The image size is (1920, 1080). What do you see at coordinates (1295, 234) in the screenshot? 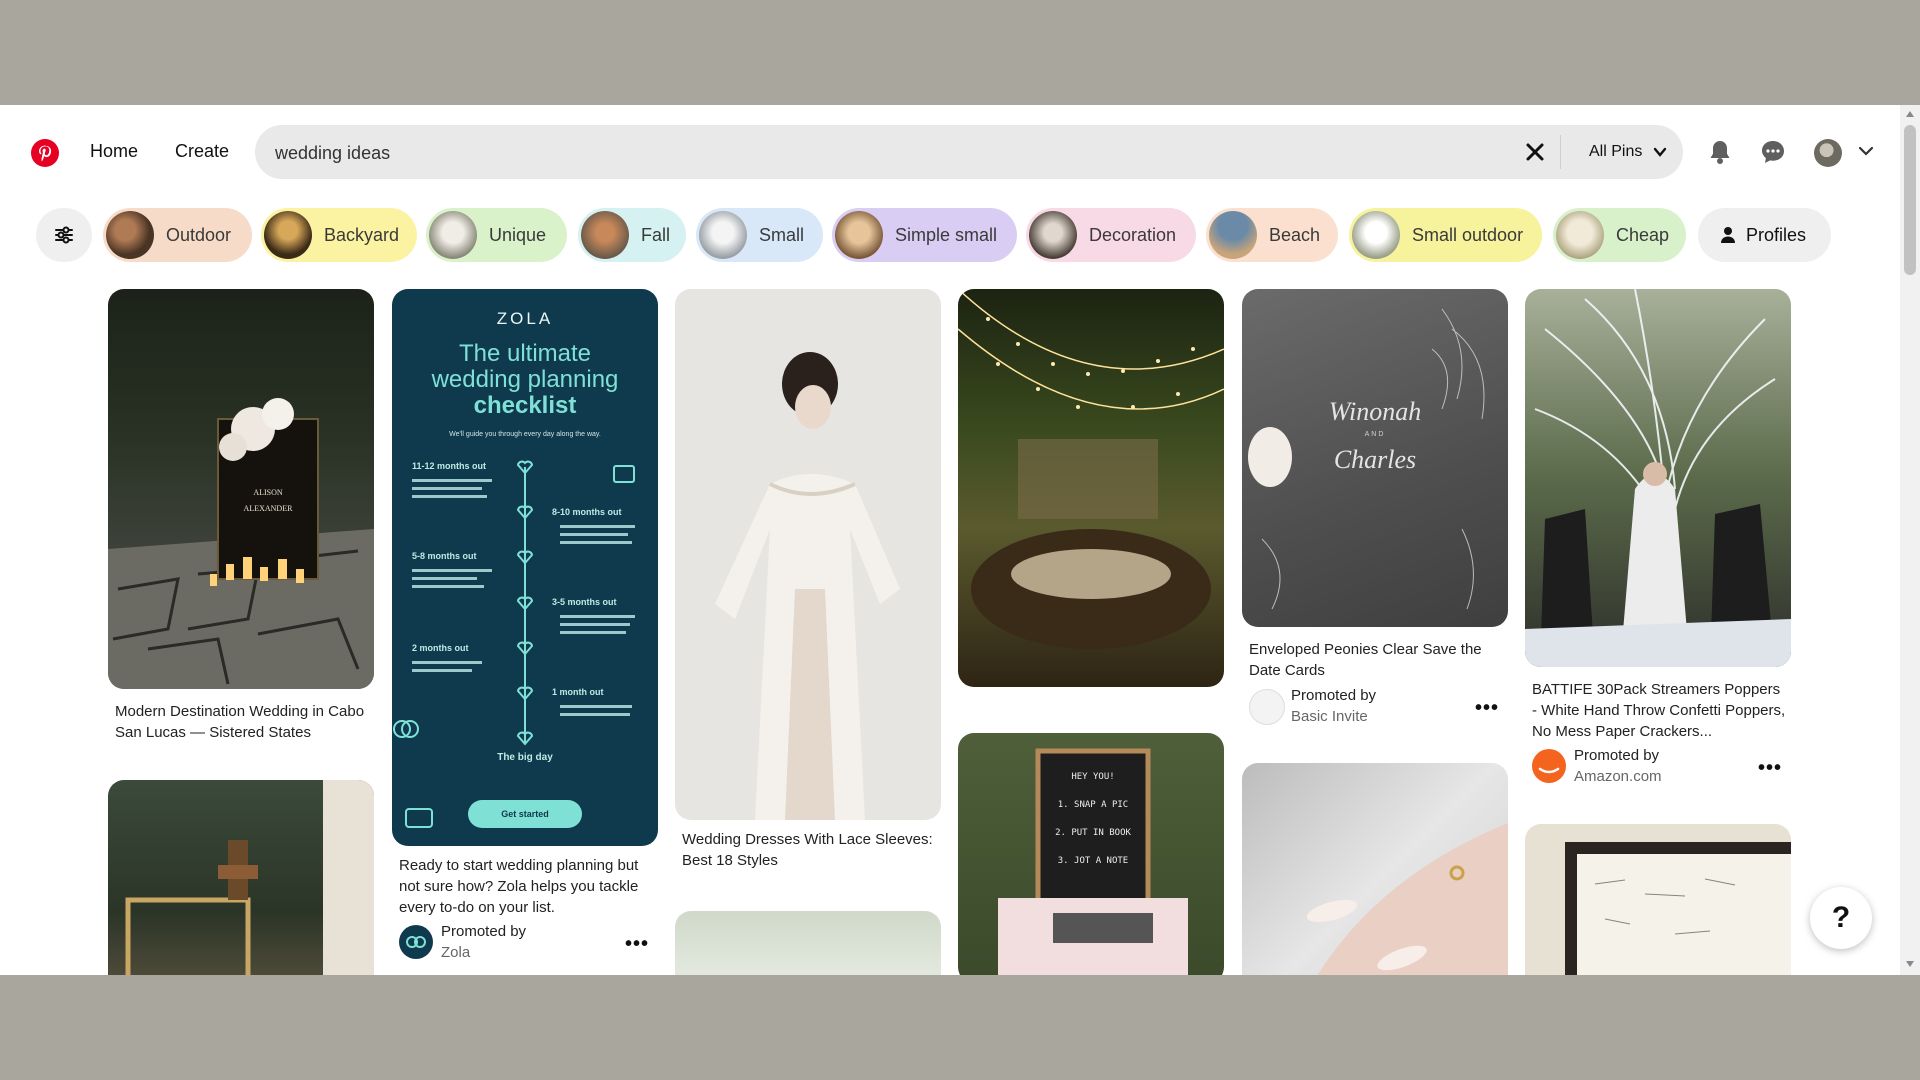
I see `chip-label: Beach` at bounding box center [1295, 234].